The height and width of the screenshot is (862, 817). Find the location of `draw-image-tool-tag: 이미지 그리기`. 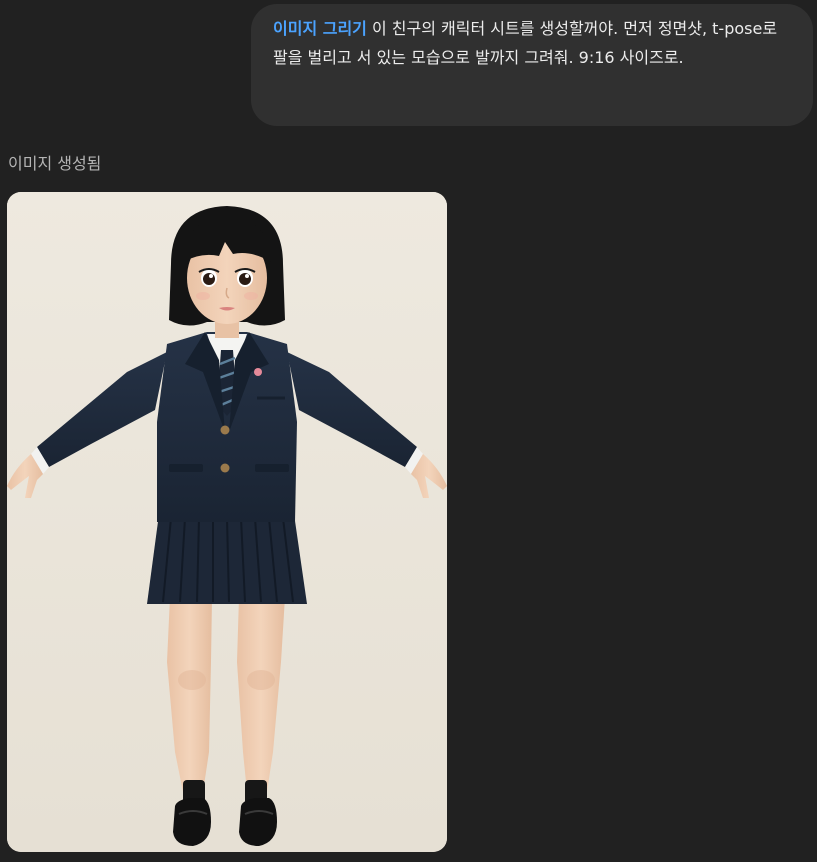

draw-image-tool-tag: 이미지 그리기 is located at coordinates (320, 28).